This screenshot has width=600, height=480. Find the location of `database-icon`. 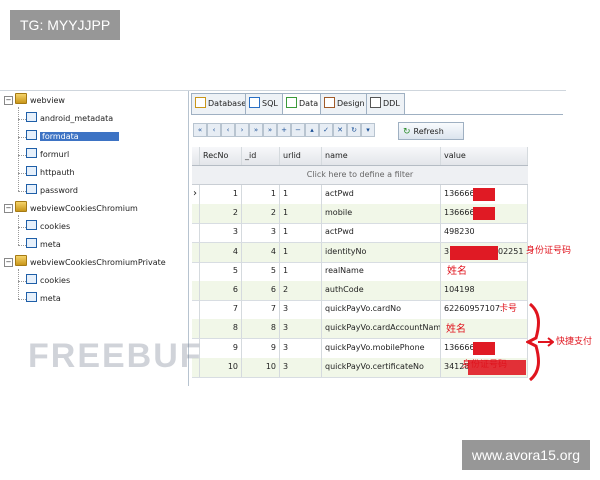

database-icon is located at coordinates (21, 260).